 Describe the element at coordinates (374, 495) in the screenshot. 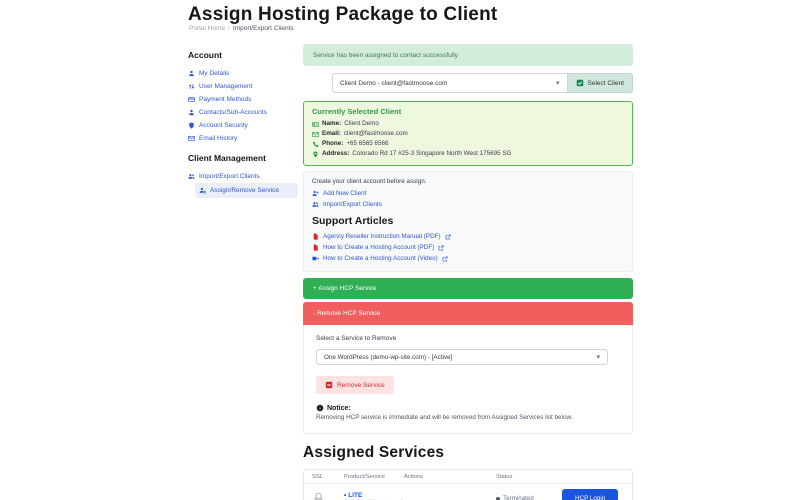

I see `product-link: • LITE` at that location.